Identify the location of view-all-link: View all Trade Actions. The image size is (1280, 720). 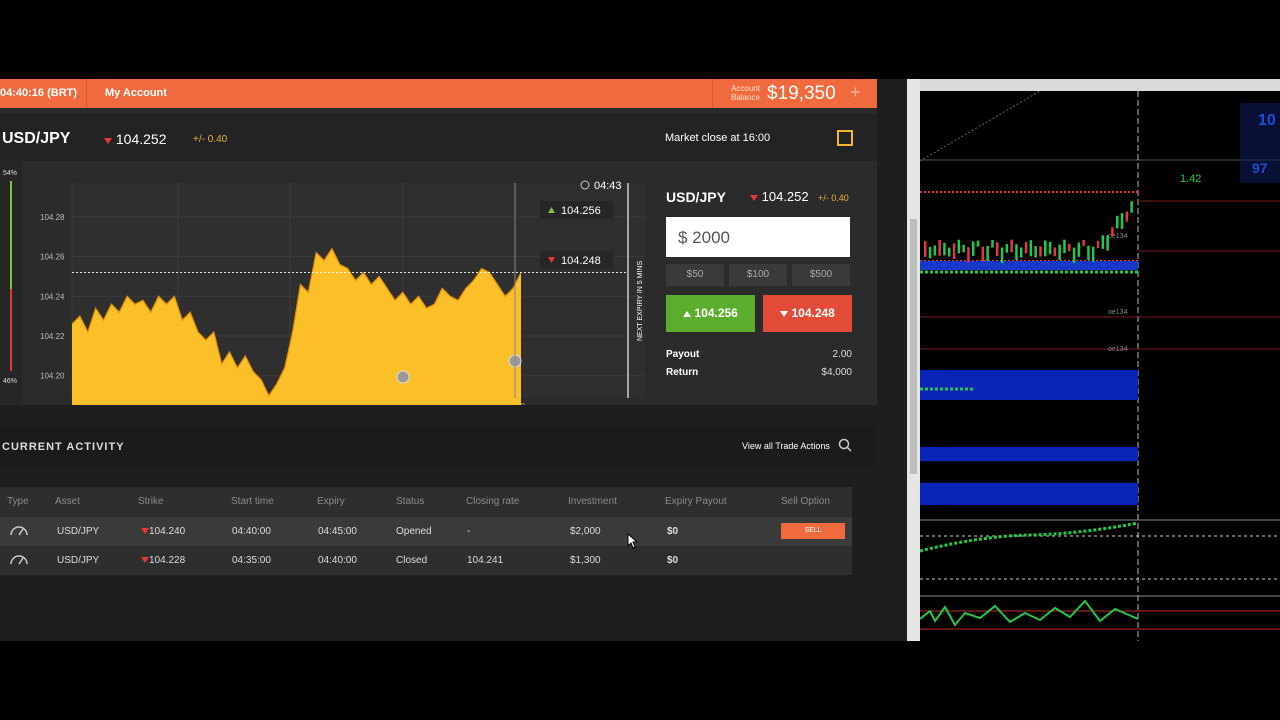
(786, 446).